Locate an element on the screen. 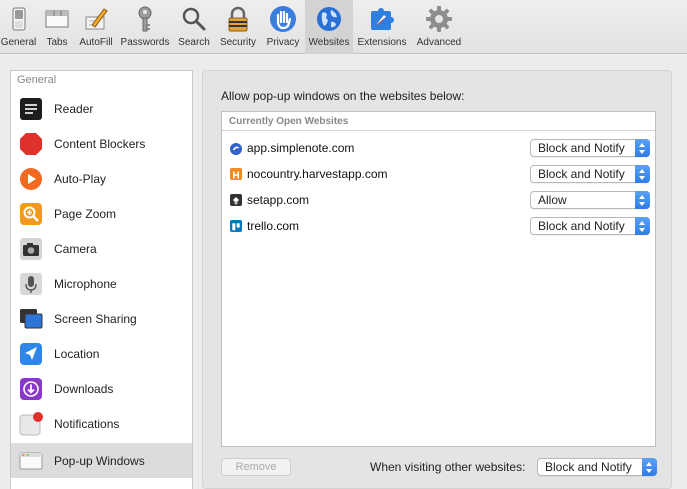 The width and height of the screenshot is (687, 489). tab-autofill: AutoFill is located at coordinates (96, 27).